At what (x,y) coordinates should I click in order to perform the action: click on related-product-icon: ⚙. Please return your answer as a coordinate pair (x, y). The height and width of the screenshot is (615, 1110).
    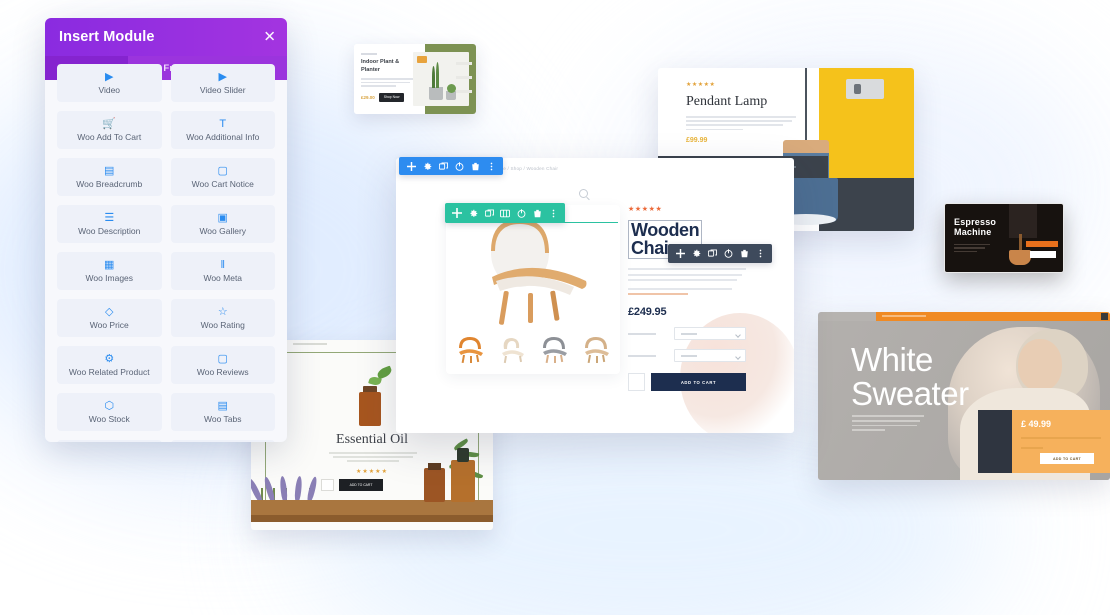
    Looking at the image, I should click on (109, 358).